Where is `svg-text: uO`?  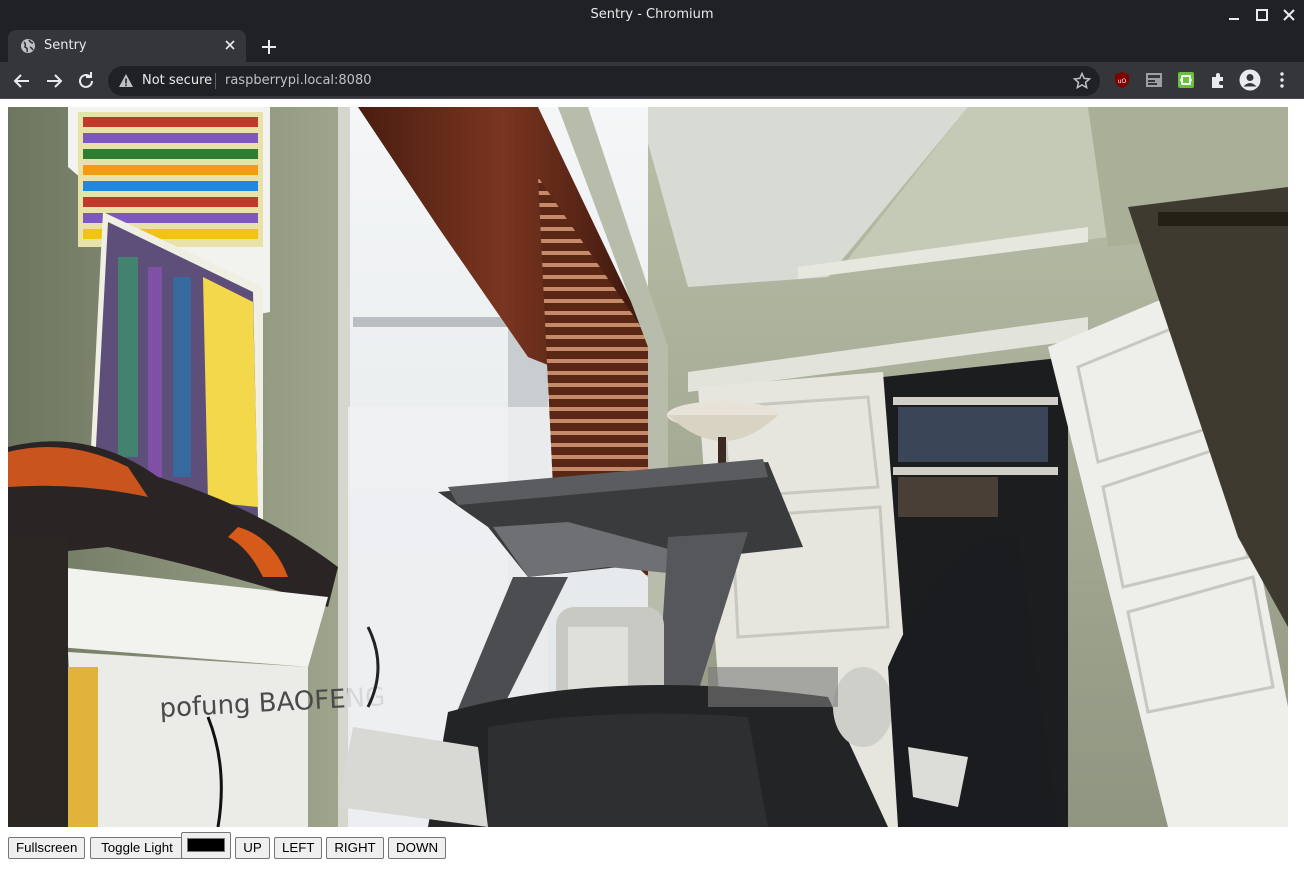 svg-text: uO is located at coordinates (1122, 81).